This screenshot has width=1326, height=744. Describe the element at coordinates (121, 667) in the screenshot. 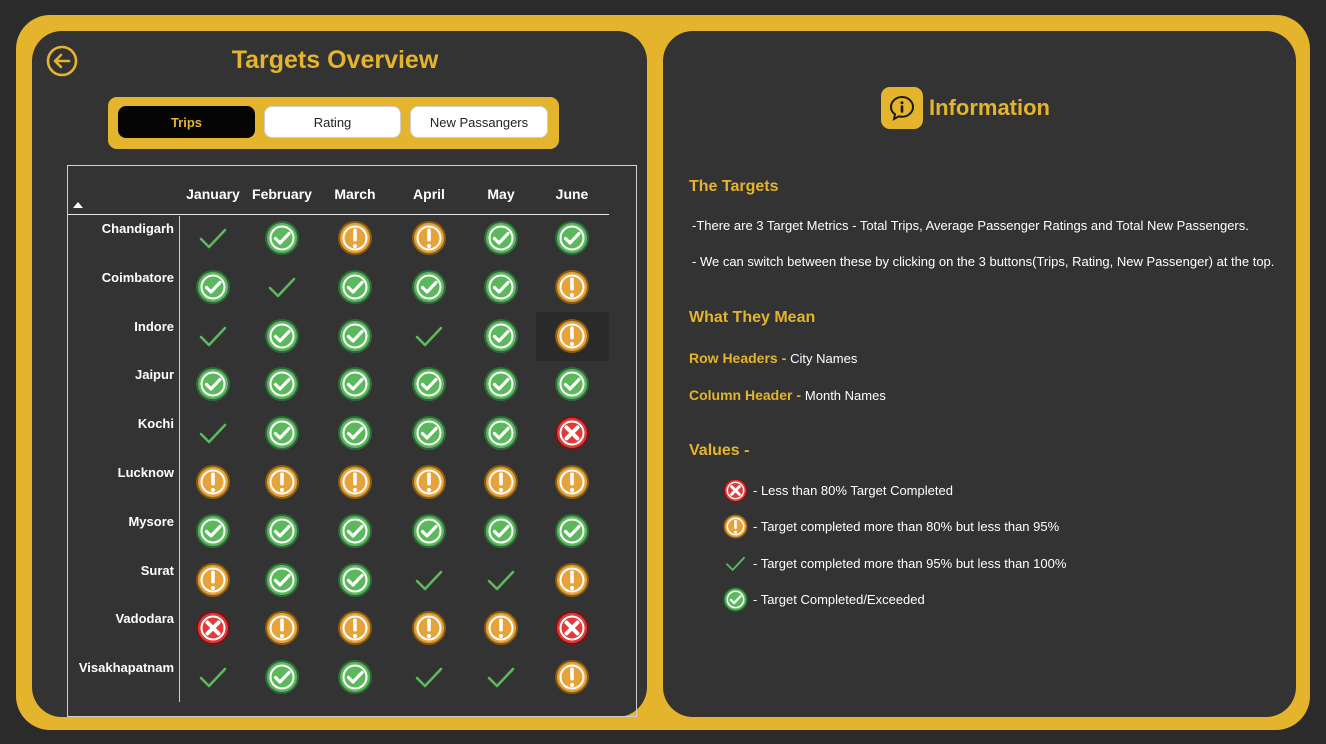

I see `row-header-visakhapatnam: Visakhapatnam` at that location.